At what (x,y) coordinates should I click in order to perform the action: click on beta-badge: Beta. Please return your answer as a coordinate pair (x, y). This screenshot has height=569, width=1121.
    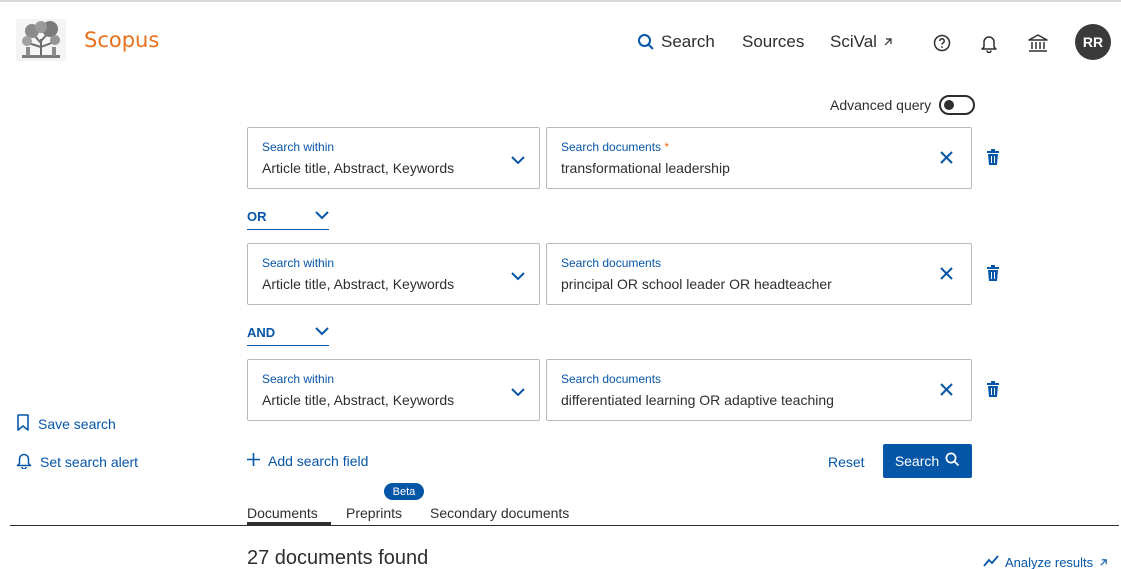
    Looking at the image, I should click on (404, 491).